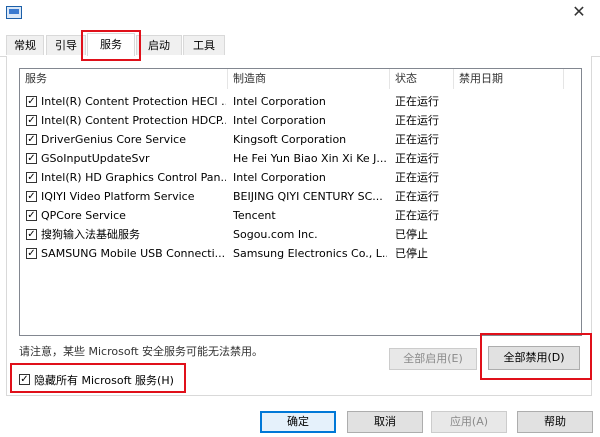  Describe the element at coordinates (159, 45) in the screenshot. I see `tab-startup: 启动` at that location.